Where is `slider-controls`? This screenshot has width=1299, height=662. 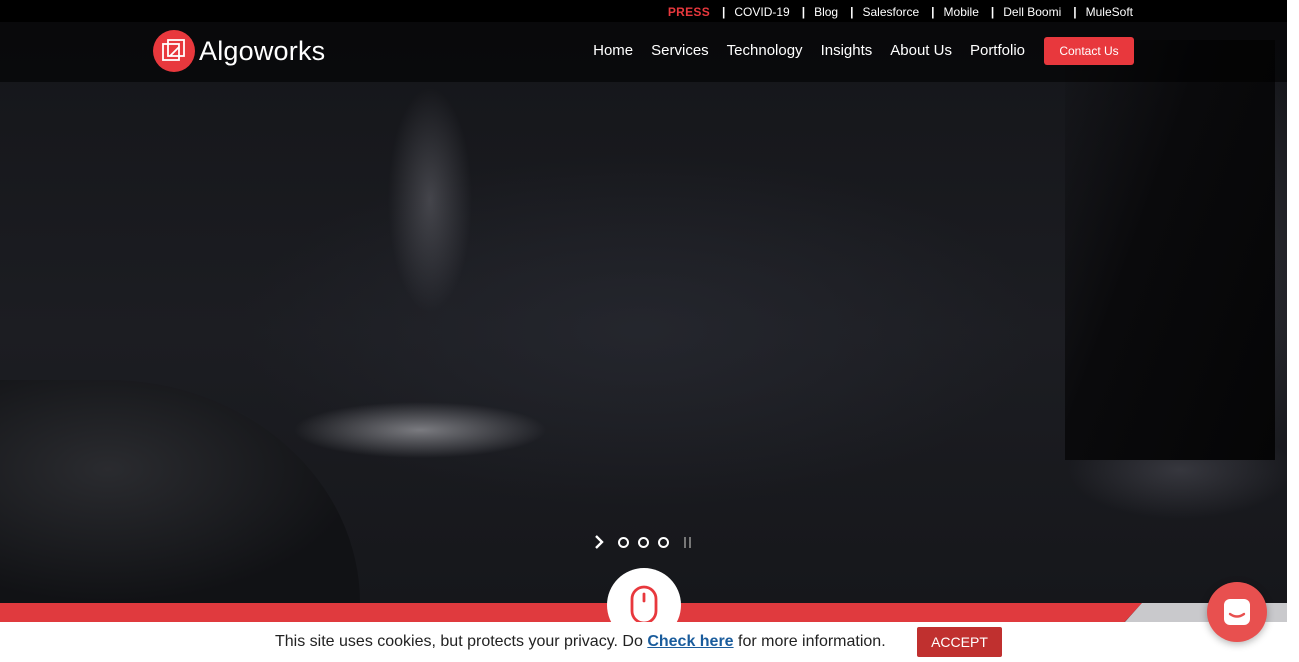
slider-controls is located at coordinates (644, 542).